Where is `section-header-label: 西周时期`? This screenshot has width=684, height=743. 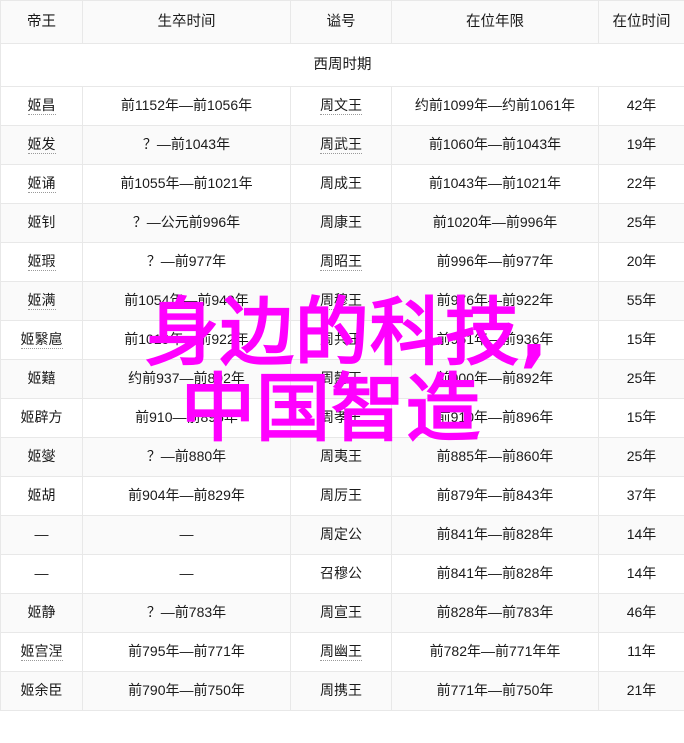 section-header-label: 西周时期 is located at coordinates (342, 65).